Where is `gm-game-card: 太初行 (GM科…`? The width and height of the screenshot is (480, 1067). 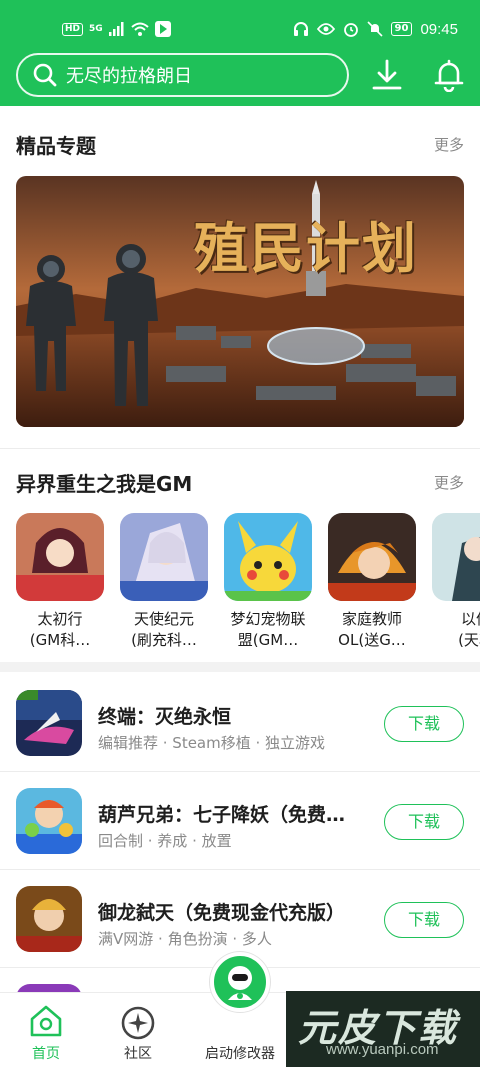
gm-game-card: 太初行 (GM科… is located at coordinates (61, 582).